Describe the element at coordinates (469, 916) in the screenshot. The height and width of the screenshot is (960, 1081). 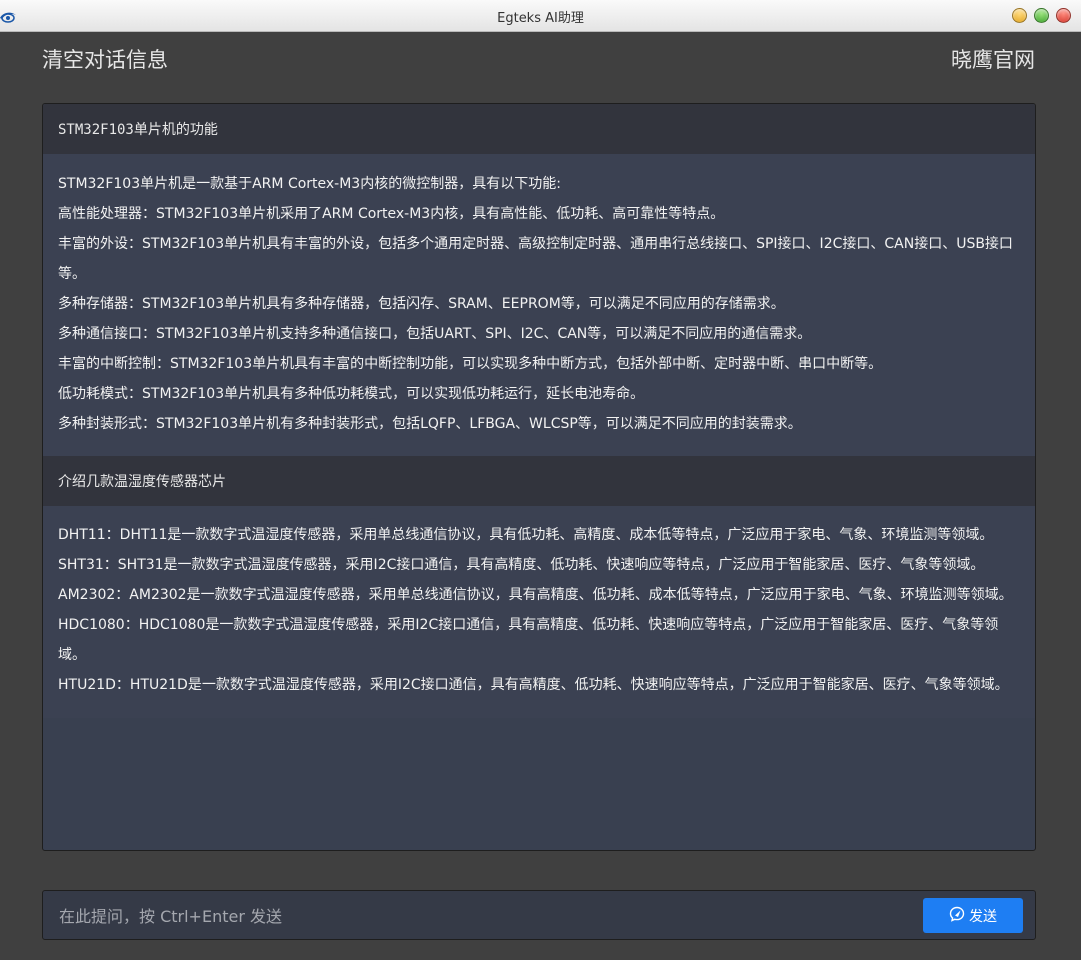
I see `question-input` at that location.